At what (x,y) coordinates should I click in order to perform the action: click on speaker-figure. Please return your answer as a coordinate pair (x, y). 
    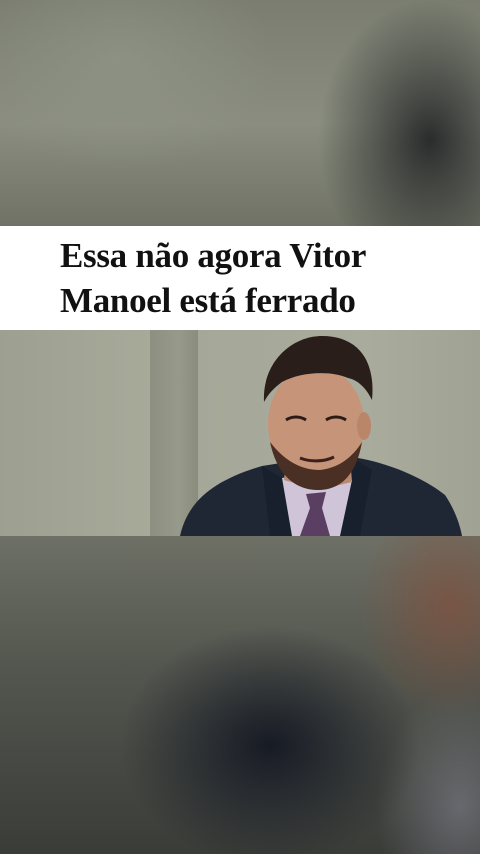
    Looking at the image, I should click on (321, 436).